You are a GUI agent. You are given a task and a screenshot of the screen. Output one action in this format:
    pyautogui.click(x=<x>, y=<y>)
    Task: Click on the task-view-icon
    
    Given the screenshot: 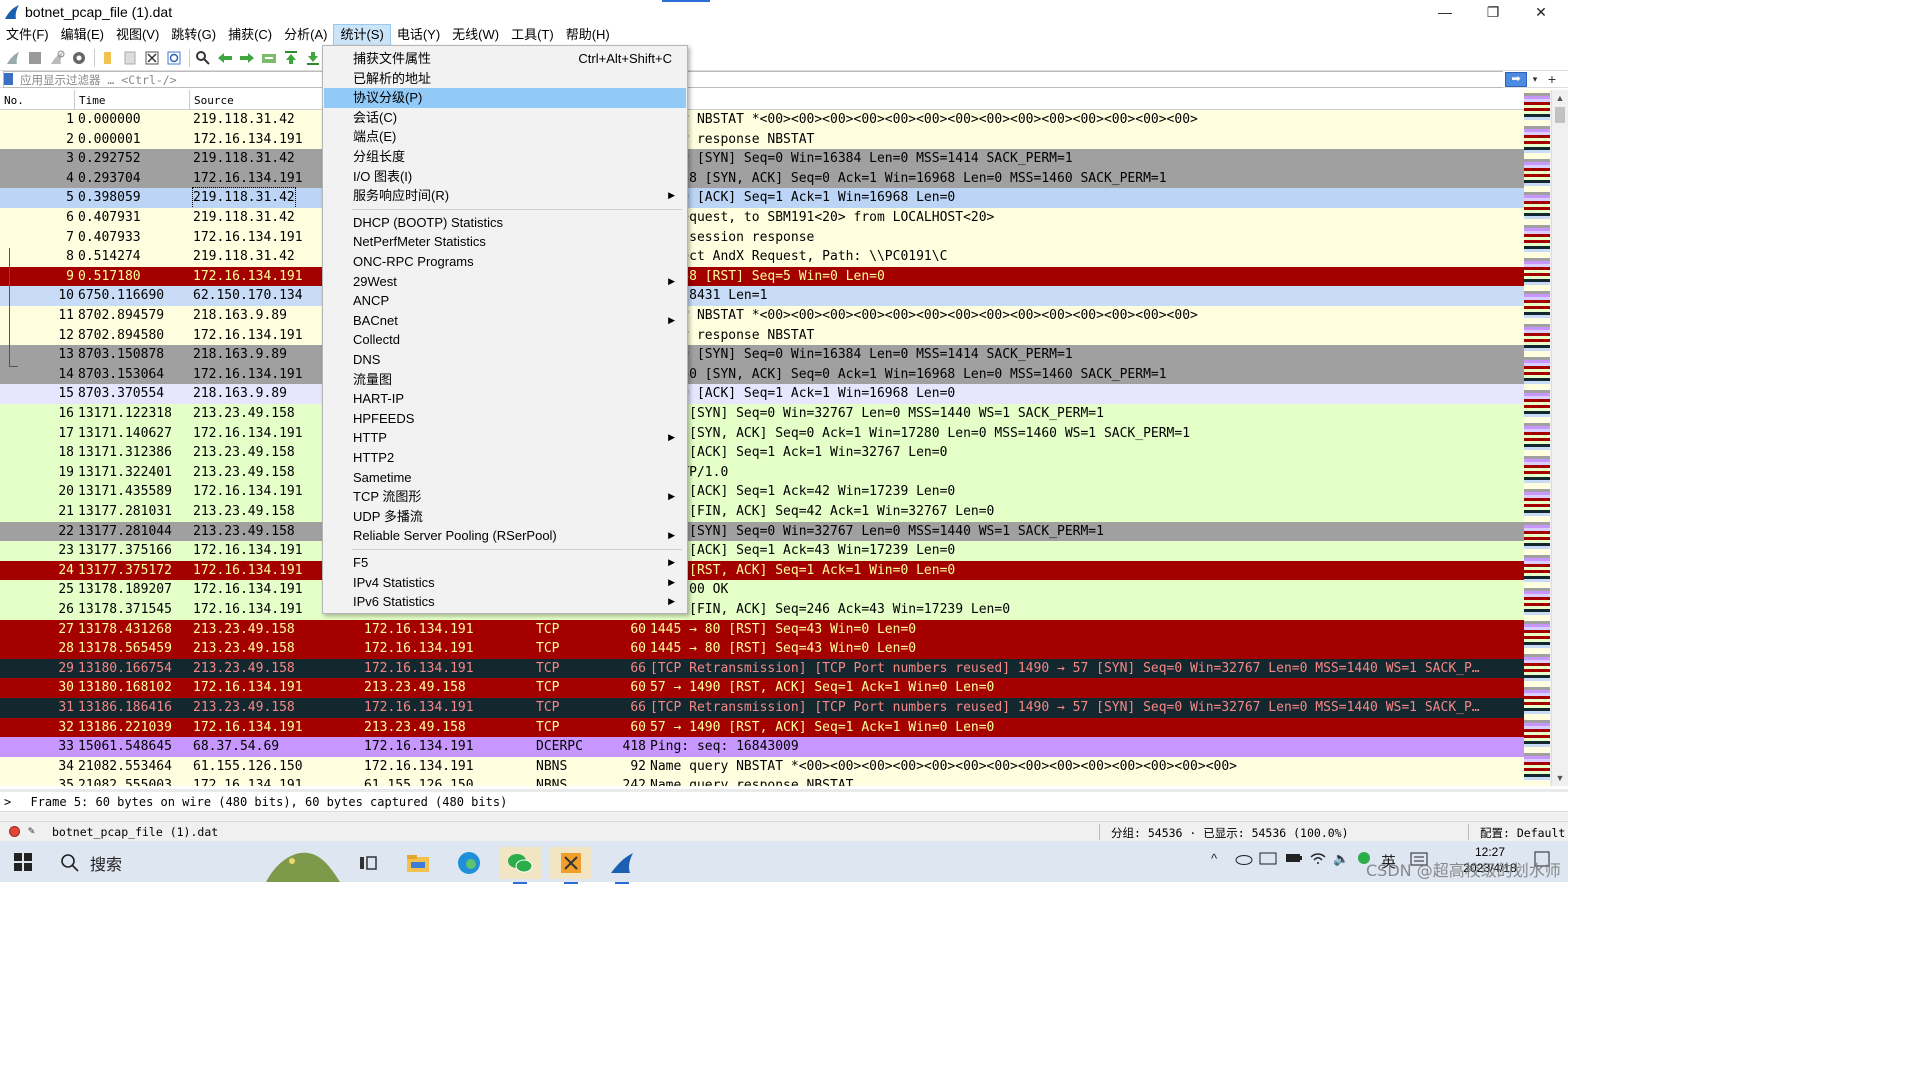 What is the action you would take?
    pyautogui.click(x=368, y=863)
    